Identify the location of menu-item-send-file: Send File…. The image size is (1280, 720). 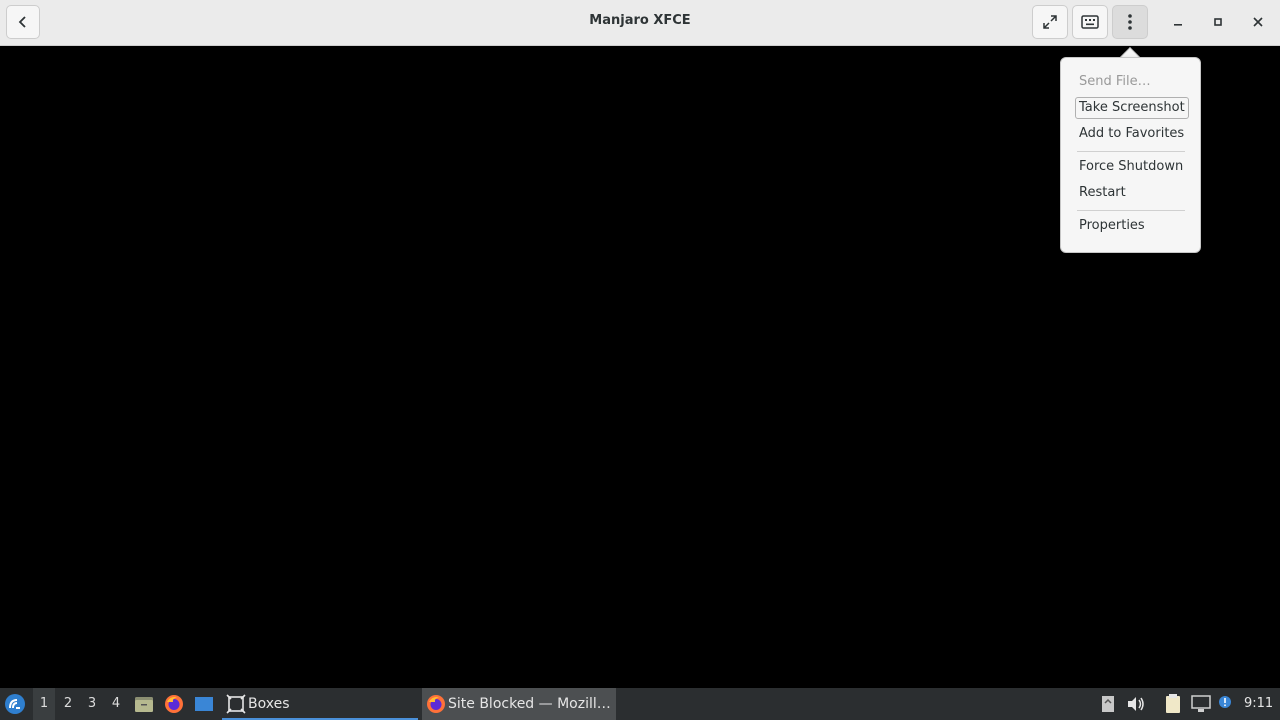
(1115, 81).